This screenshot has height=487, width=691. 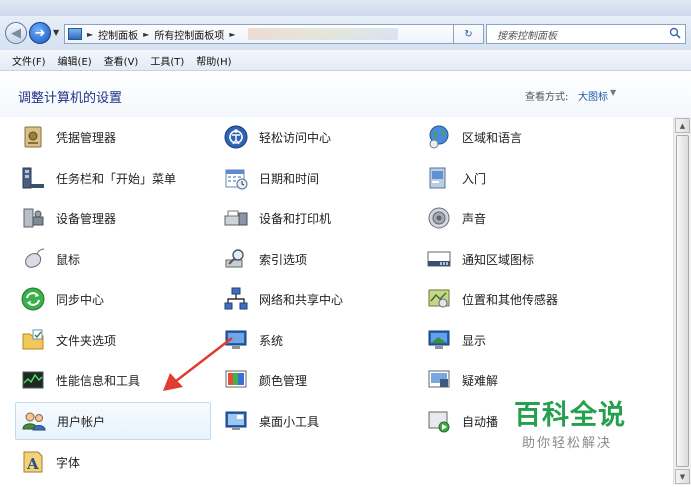 I want to click on breadcrumb-control-panel: 控制面板, so click(x=118, y=34).